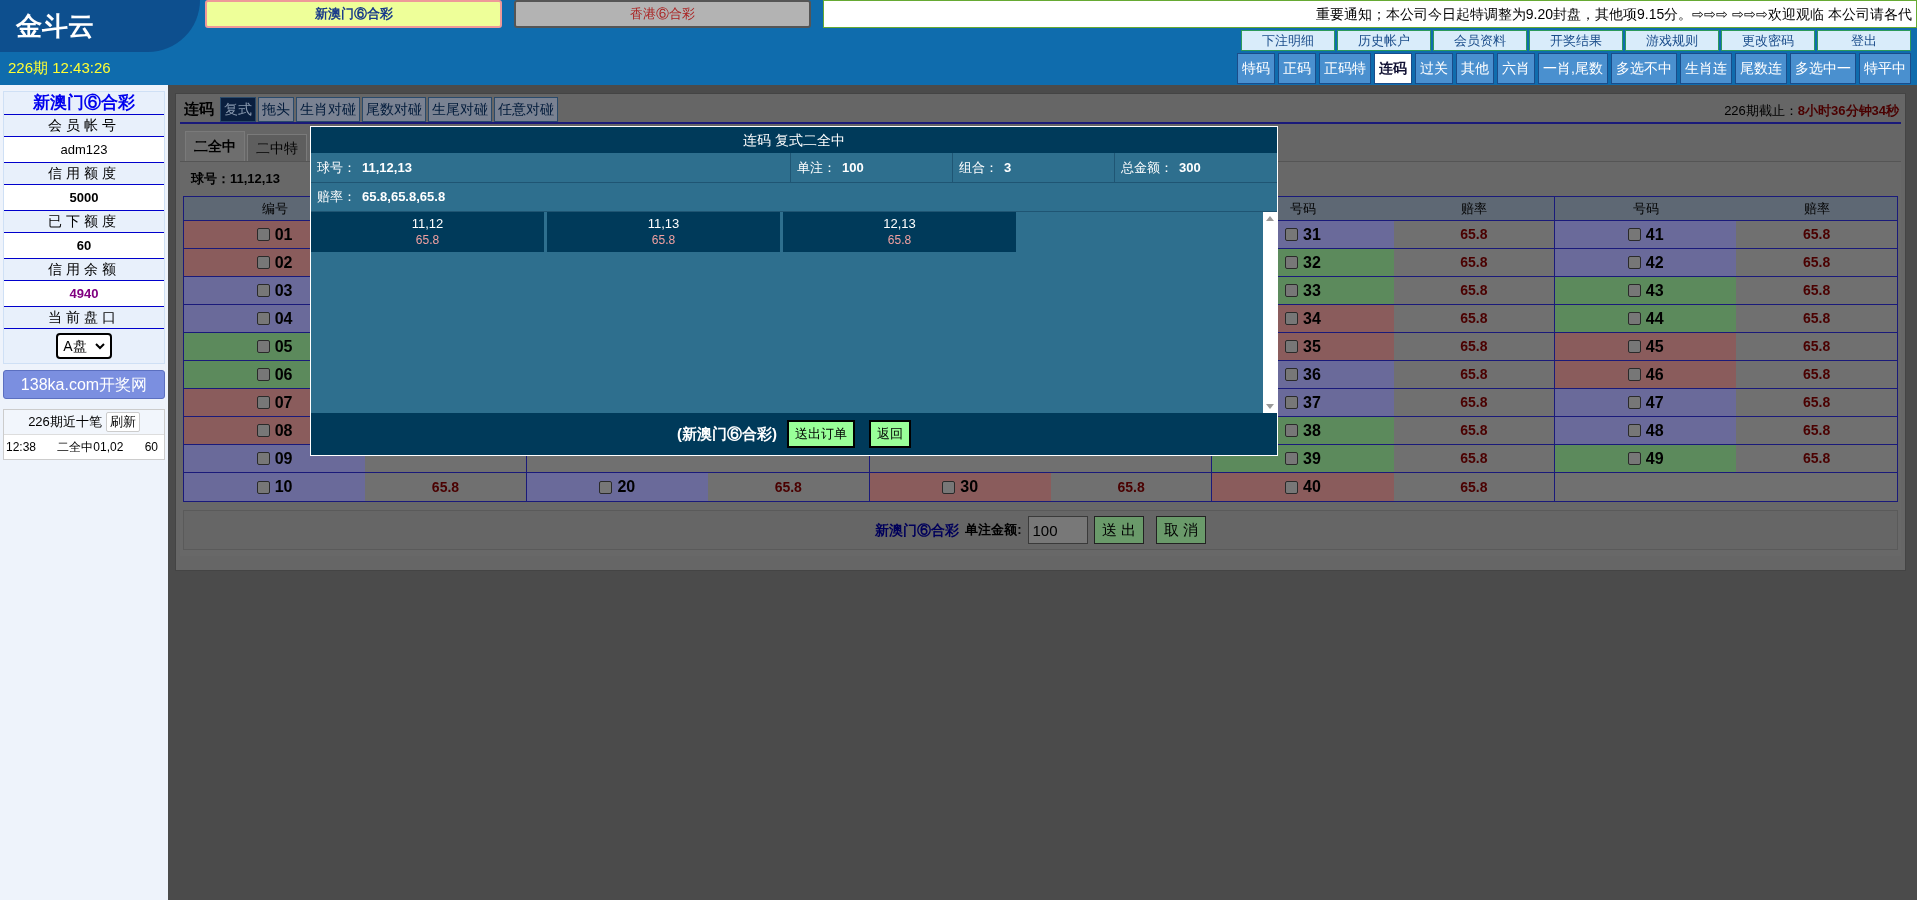 This screenshot has width=1917, height=900. What do you see at coordinates (993, 530) in the screenshot?
I see `amount-label: 单注金额:` at bounding box center [993, 530].